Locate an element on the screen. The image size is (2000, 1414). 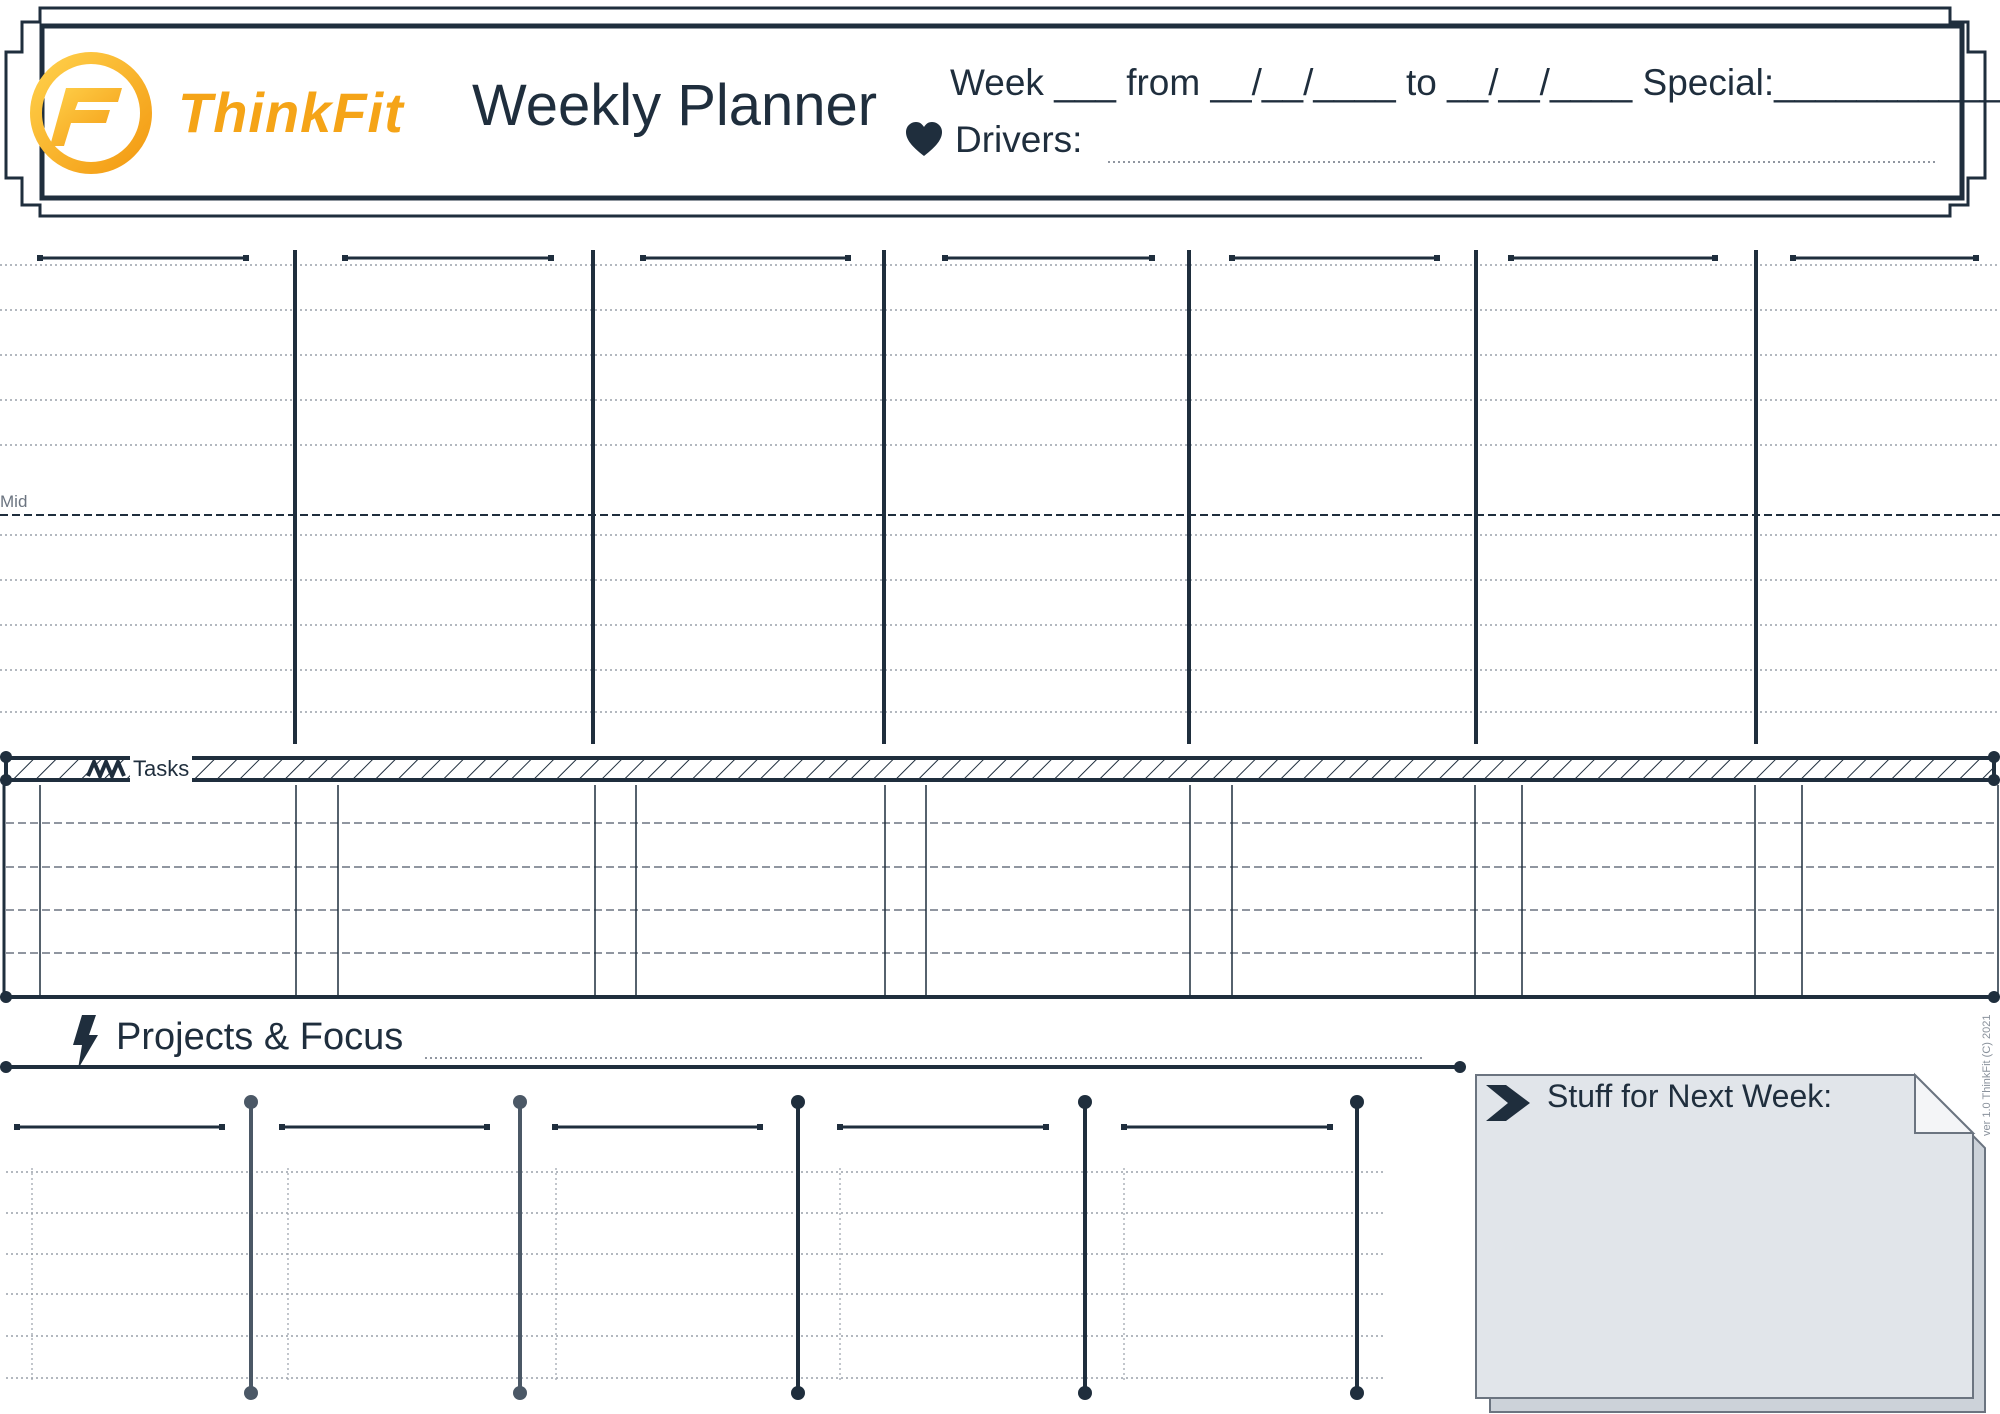
heart-icon is located at coordinates (924, 139).